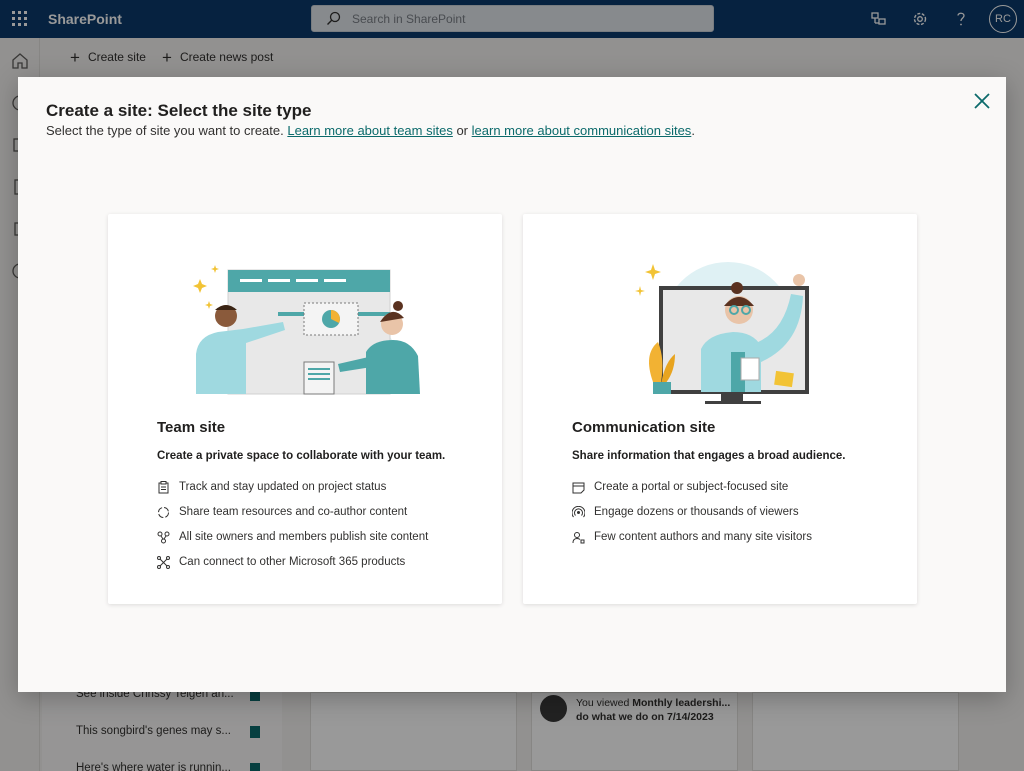 This screenshot has width=1024, height=771. I want to click on dialog-title: Create a site: Select the site type, so click(179, 110).